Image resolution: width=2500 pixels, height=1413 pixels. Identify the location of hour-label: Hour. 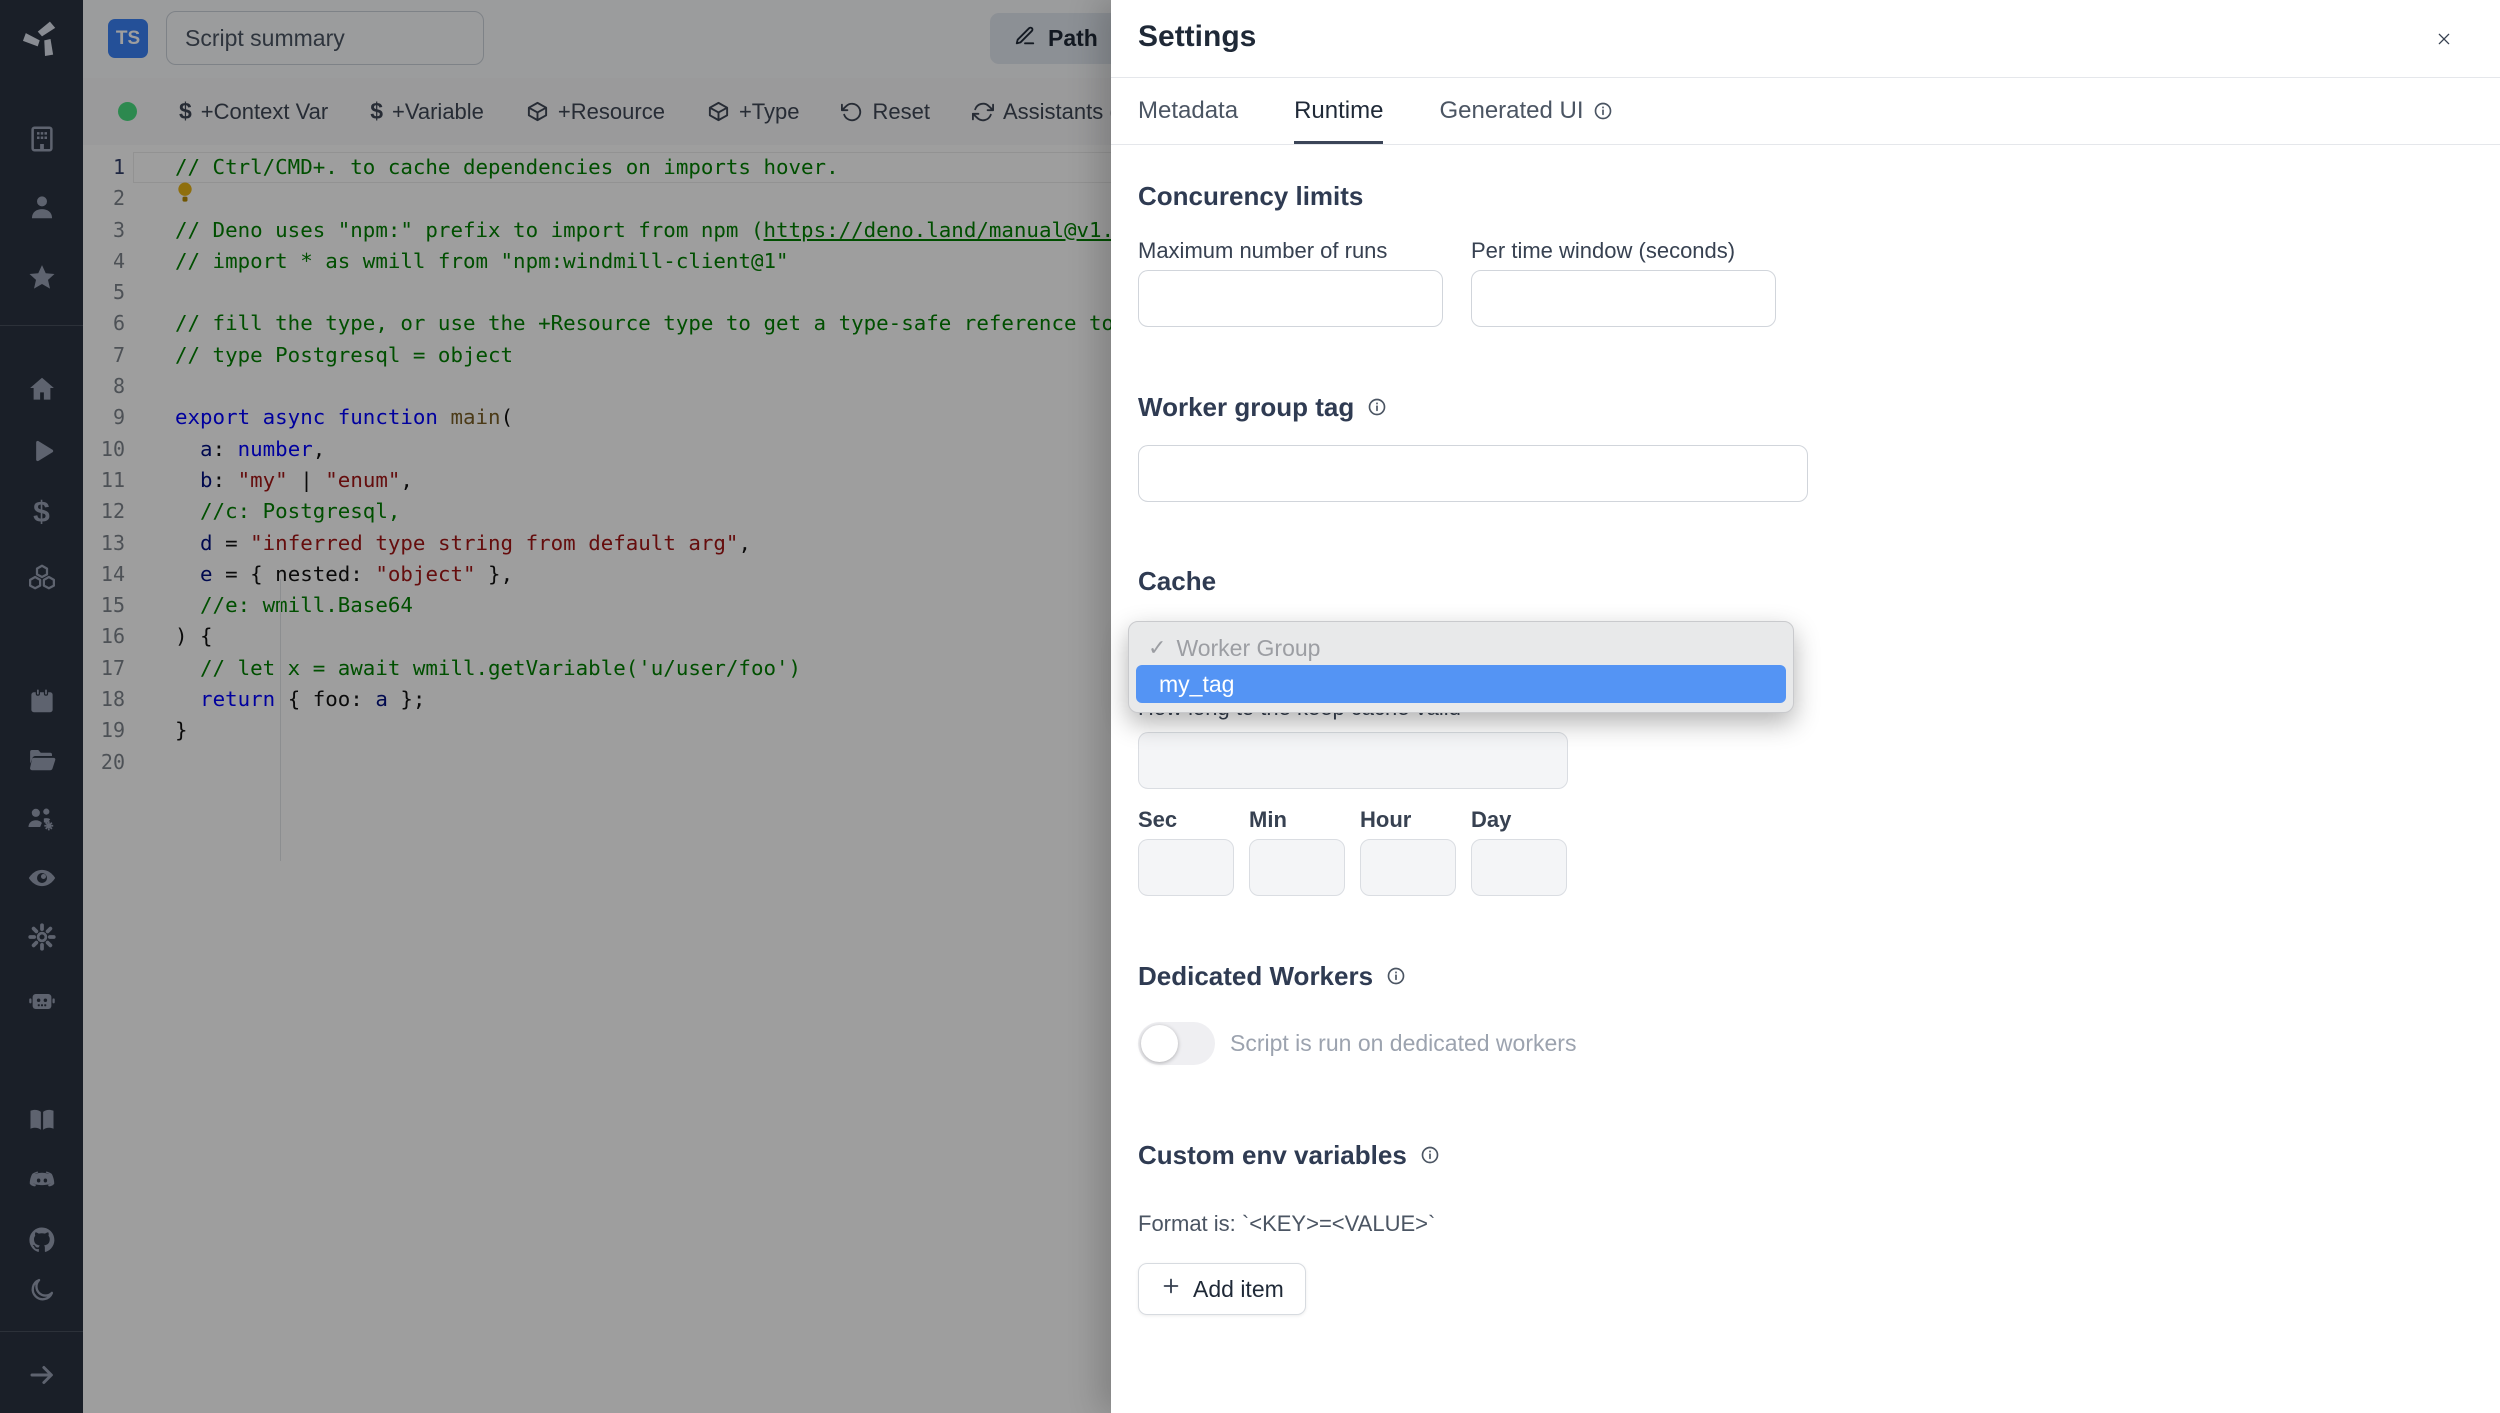
(1386, 819).